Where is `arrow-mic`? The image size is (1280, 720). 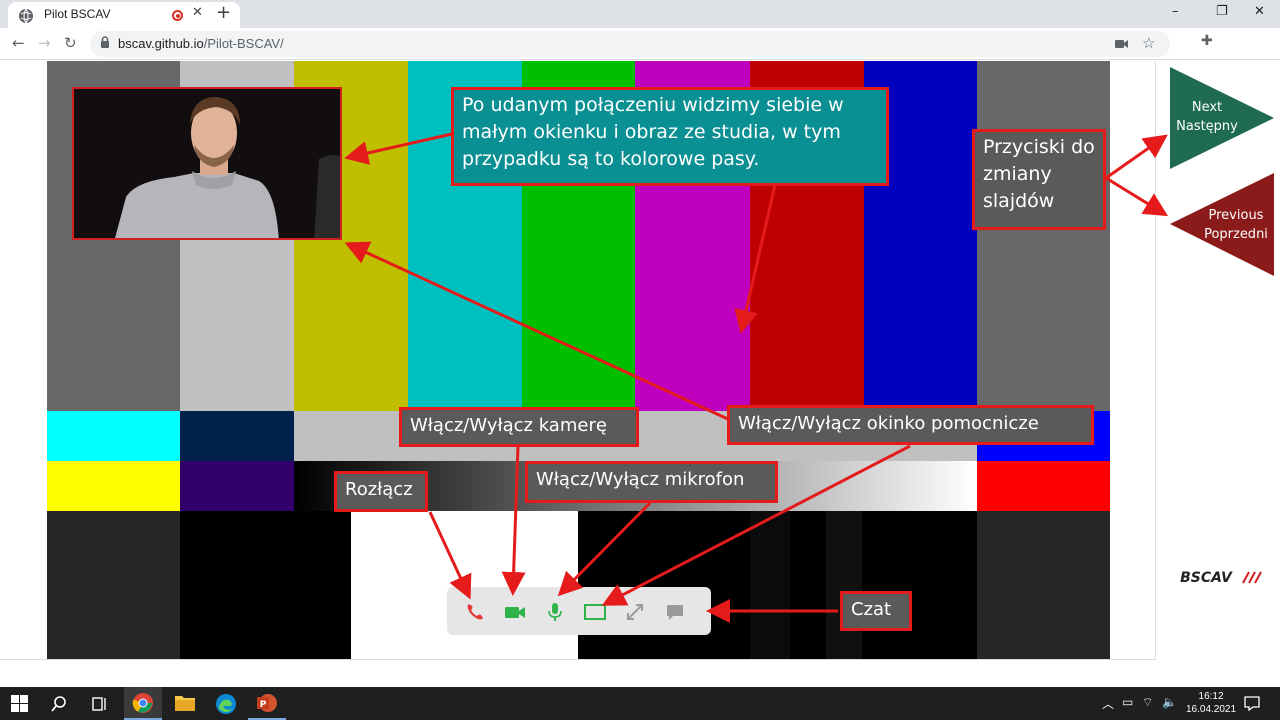
arrow-mic is located at coordinates (604, 549).